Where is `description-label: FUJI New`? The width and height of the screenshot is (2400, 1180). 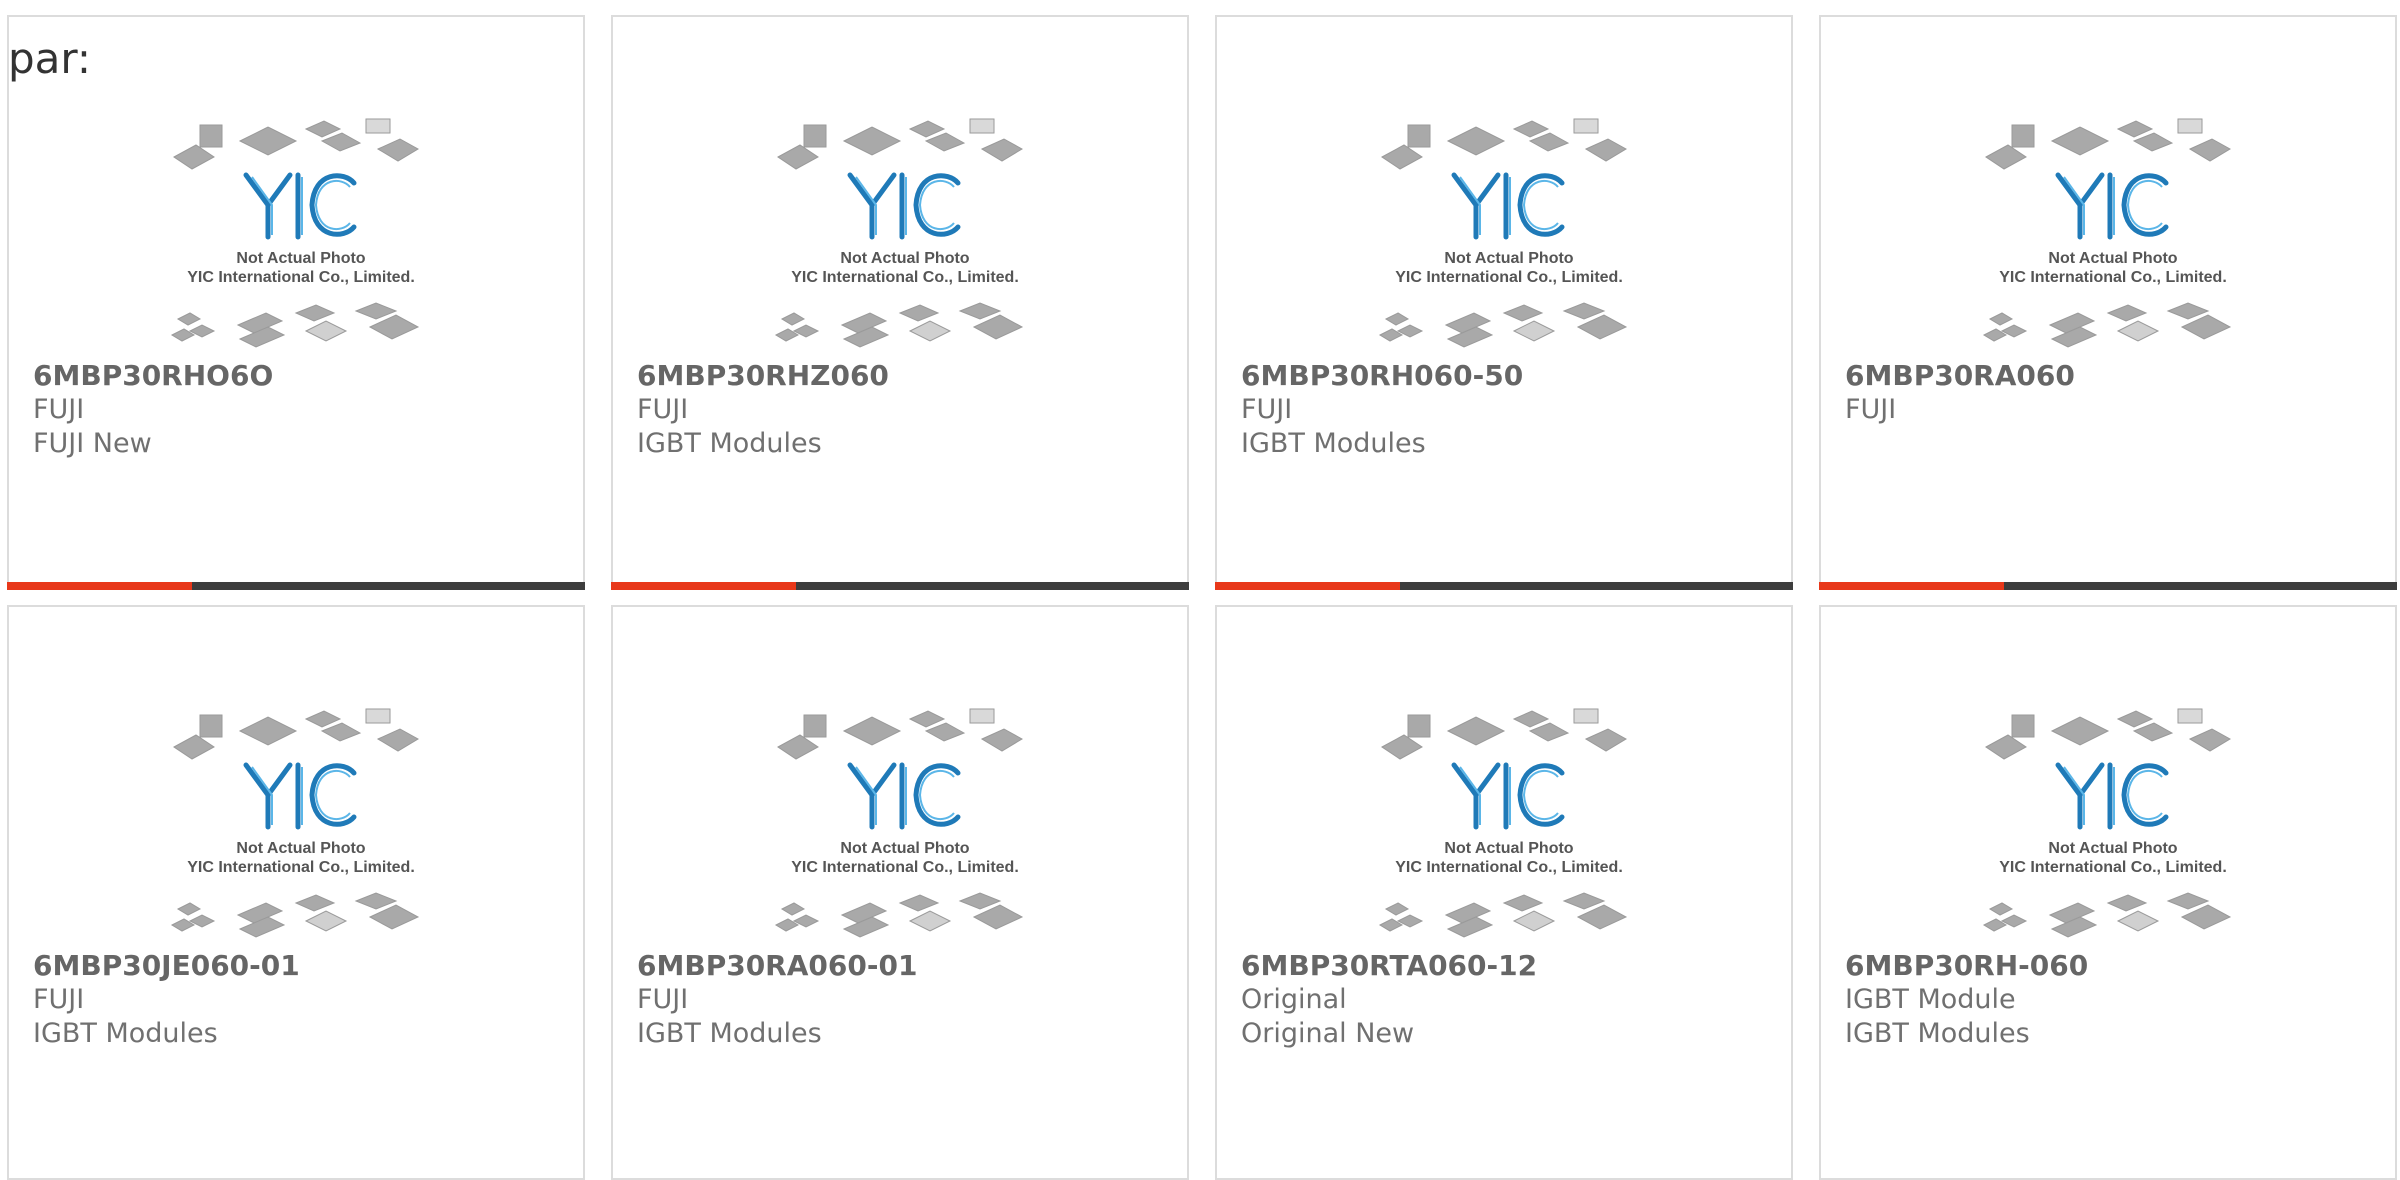 description-label: FUJI New is located at coordinates (92, 443).